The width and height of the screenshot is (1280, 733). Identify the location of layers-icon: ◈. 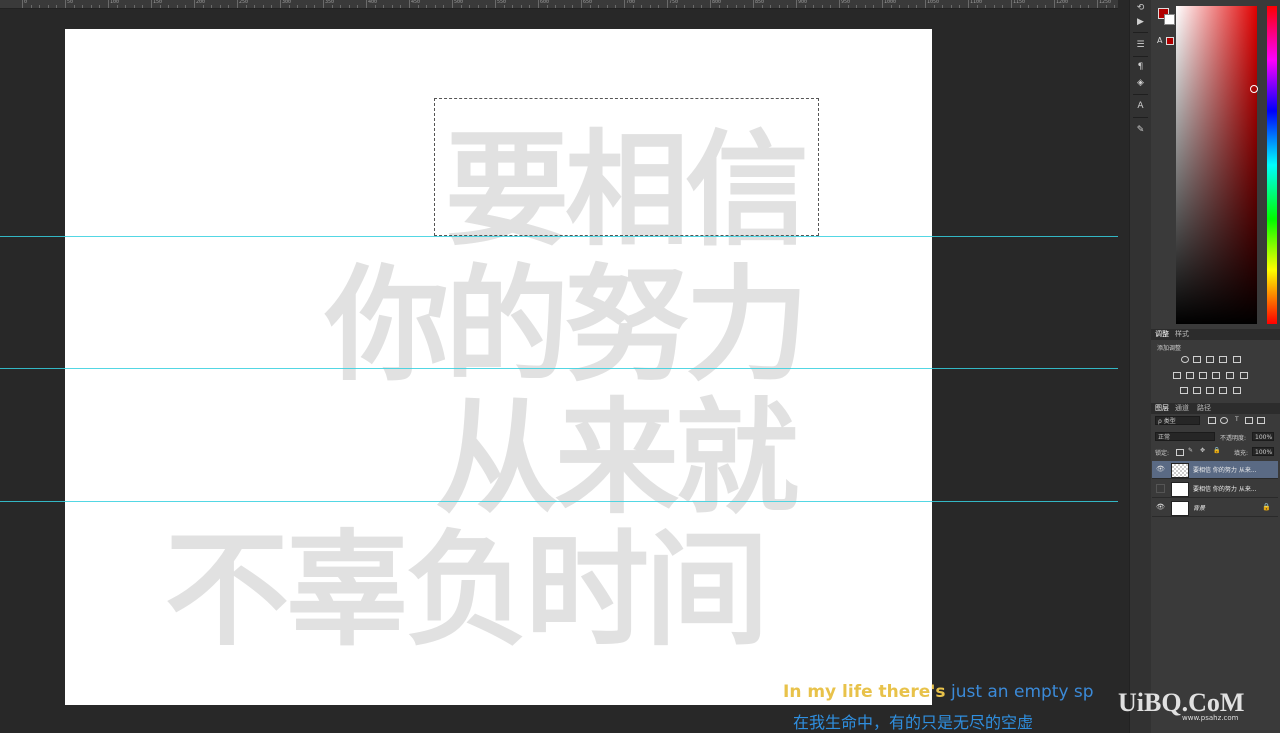
(1140, 83).